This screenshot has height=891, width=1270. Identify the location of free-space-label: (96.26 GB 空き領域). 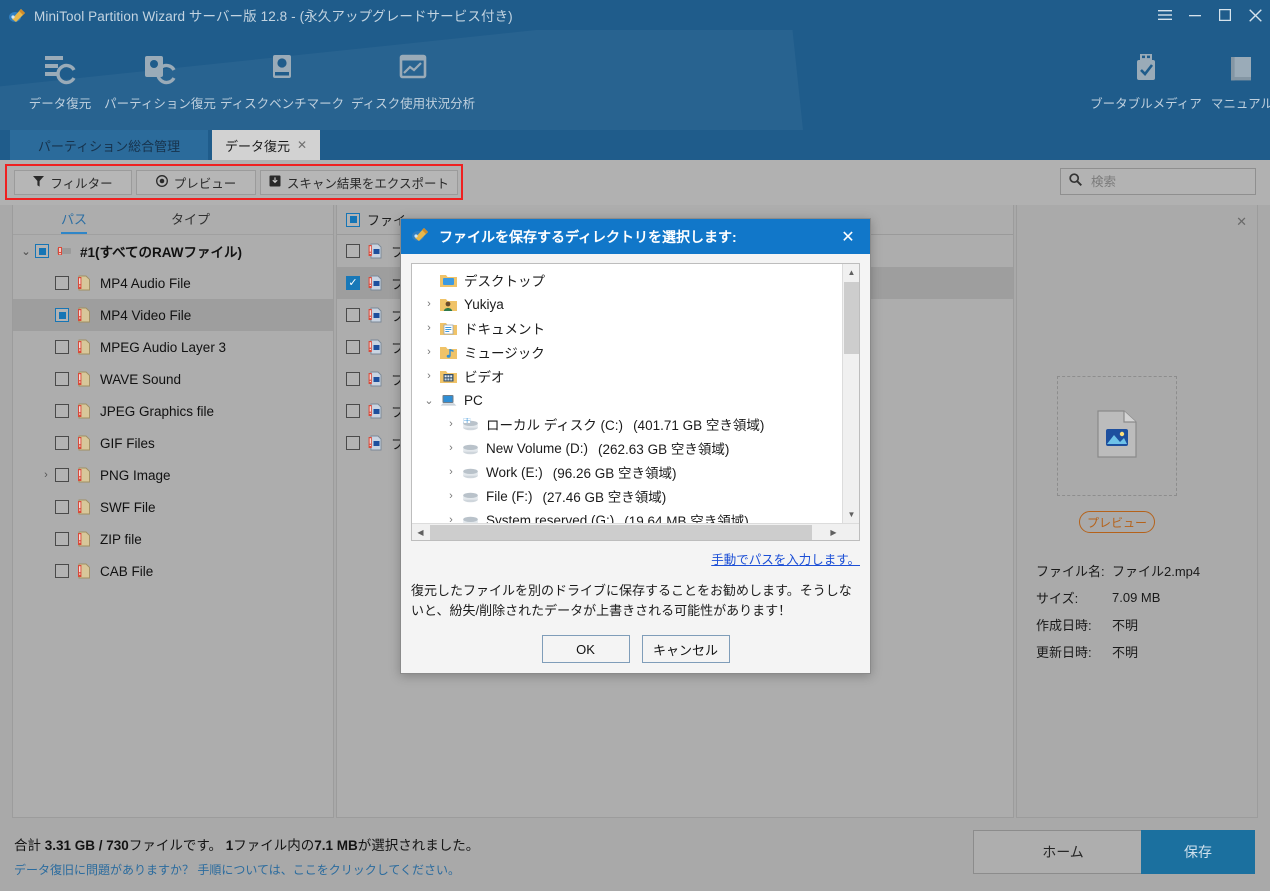
(614, 473).